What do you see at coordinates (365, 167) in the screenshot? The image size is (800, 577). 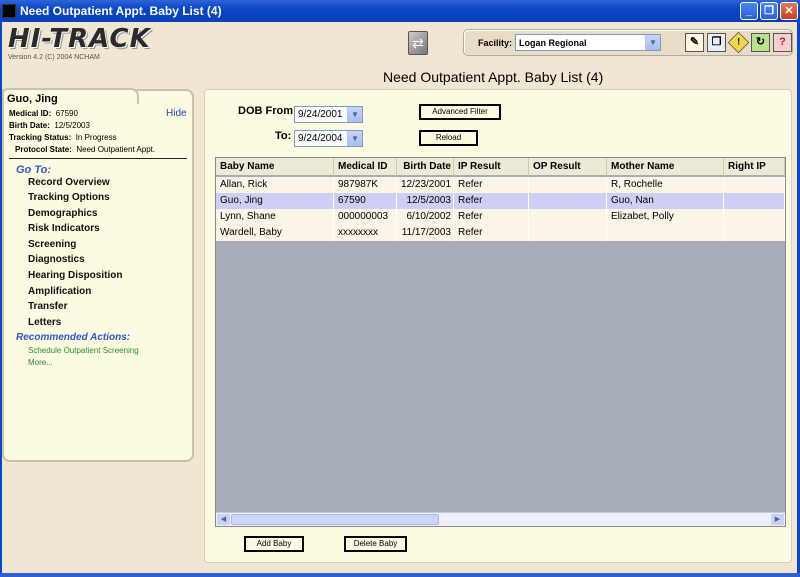 I see `column-medical-id: Medical ID` at bounding box center [365, 167].